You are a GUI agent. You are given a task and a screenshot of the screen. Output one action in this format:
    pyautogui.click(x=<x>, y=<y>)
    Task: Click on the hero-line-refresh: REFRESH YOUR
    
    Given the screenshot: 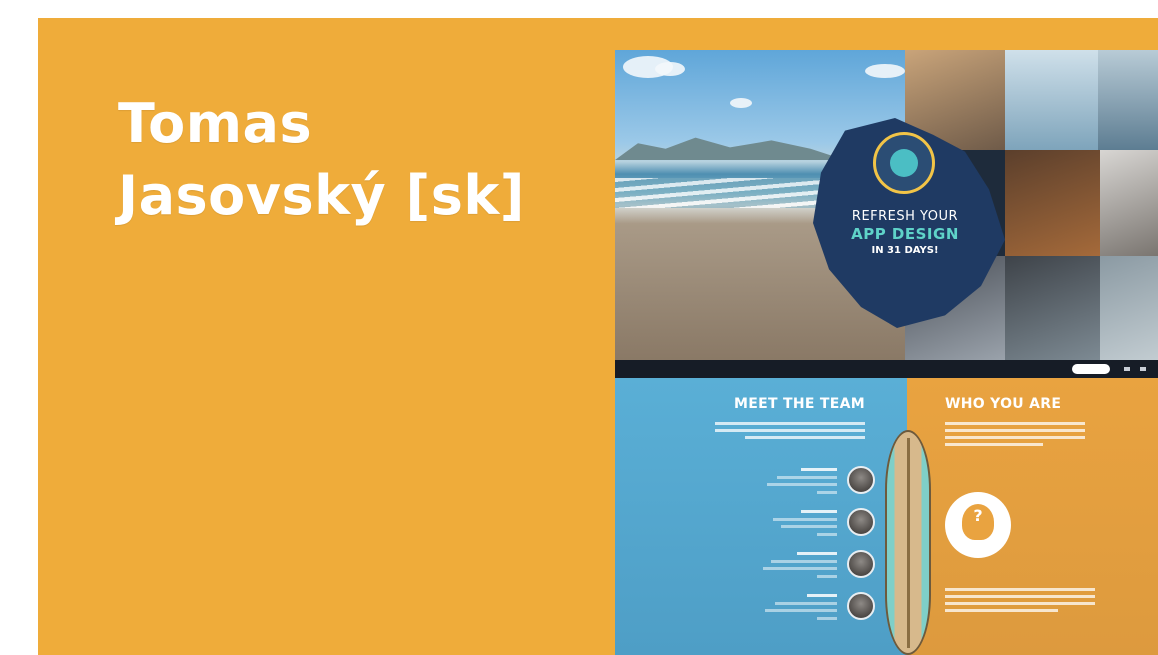 What is the action you would take?
    pyautogui.click(x=905, y=216)
    